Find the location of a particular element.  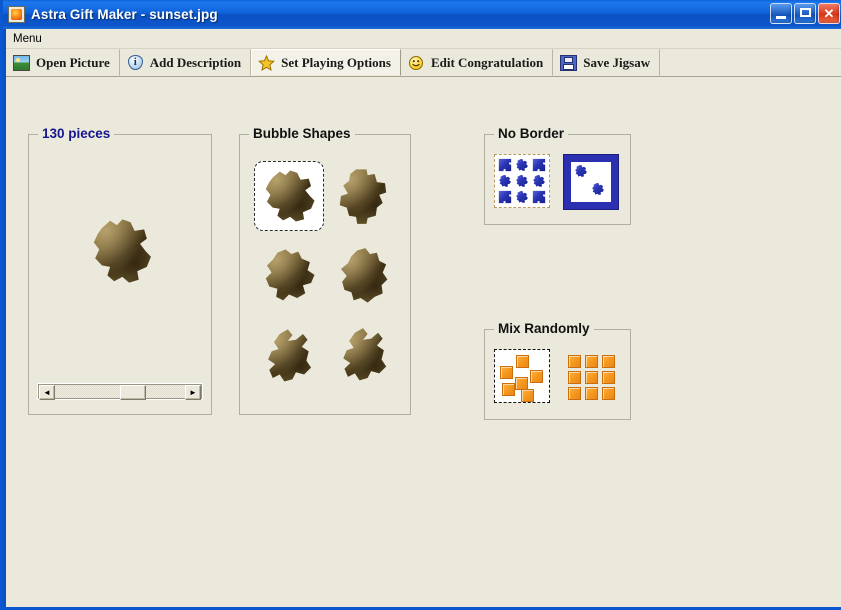

maximize-button is located at coordinates (805, 13).